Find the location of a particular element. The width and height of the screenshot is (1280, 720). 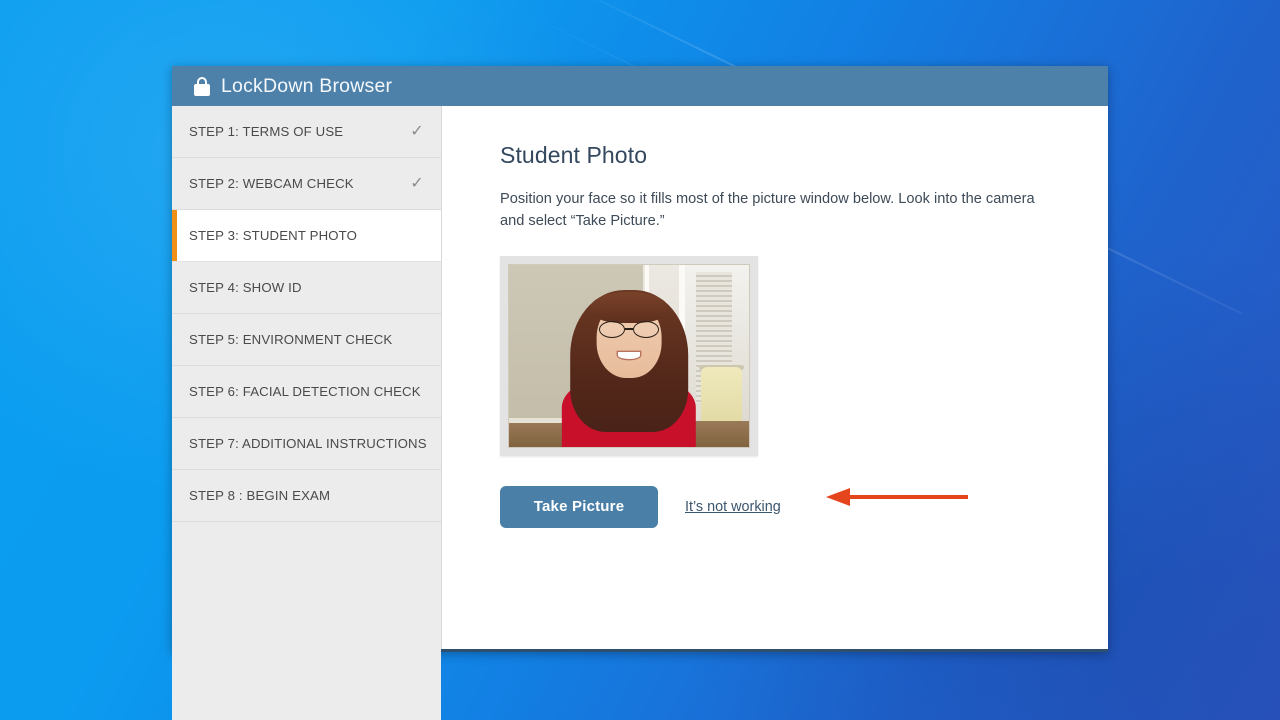

actions-row: Take Picture It’s not working is located at coordinates (784, 506).